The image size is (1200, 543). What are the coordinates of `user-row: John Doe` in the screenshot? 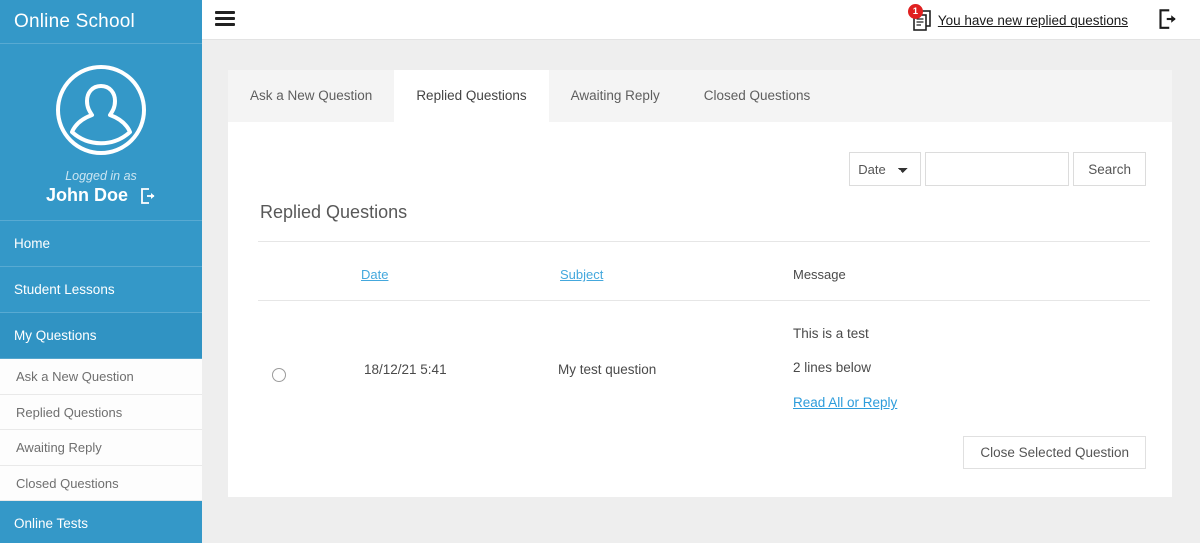 It's located at (101, 195).